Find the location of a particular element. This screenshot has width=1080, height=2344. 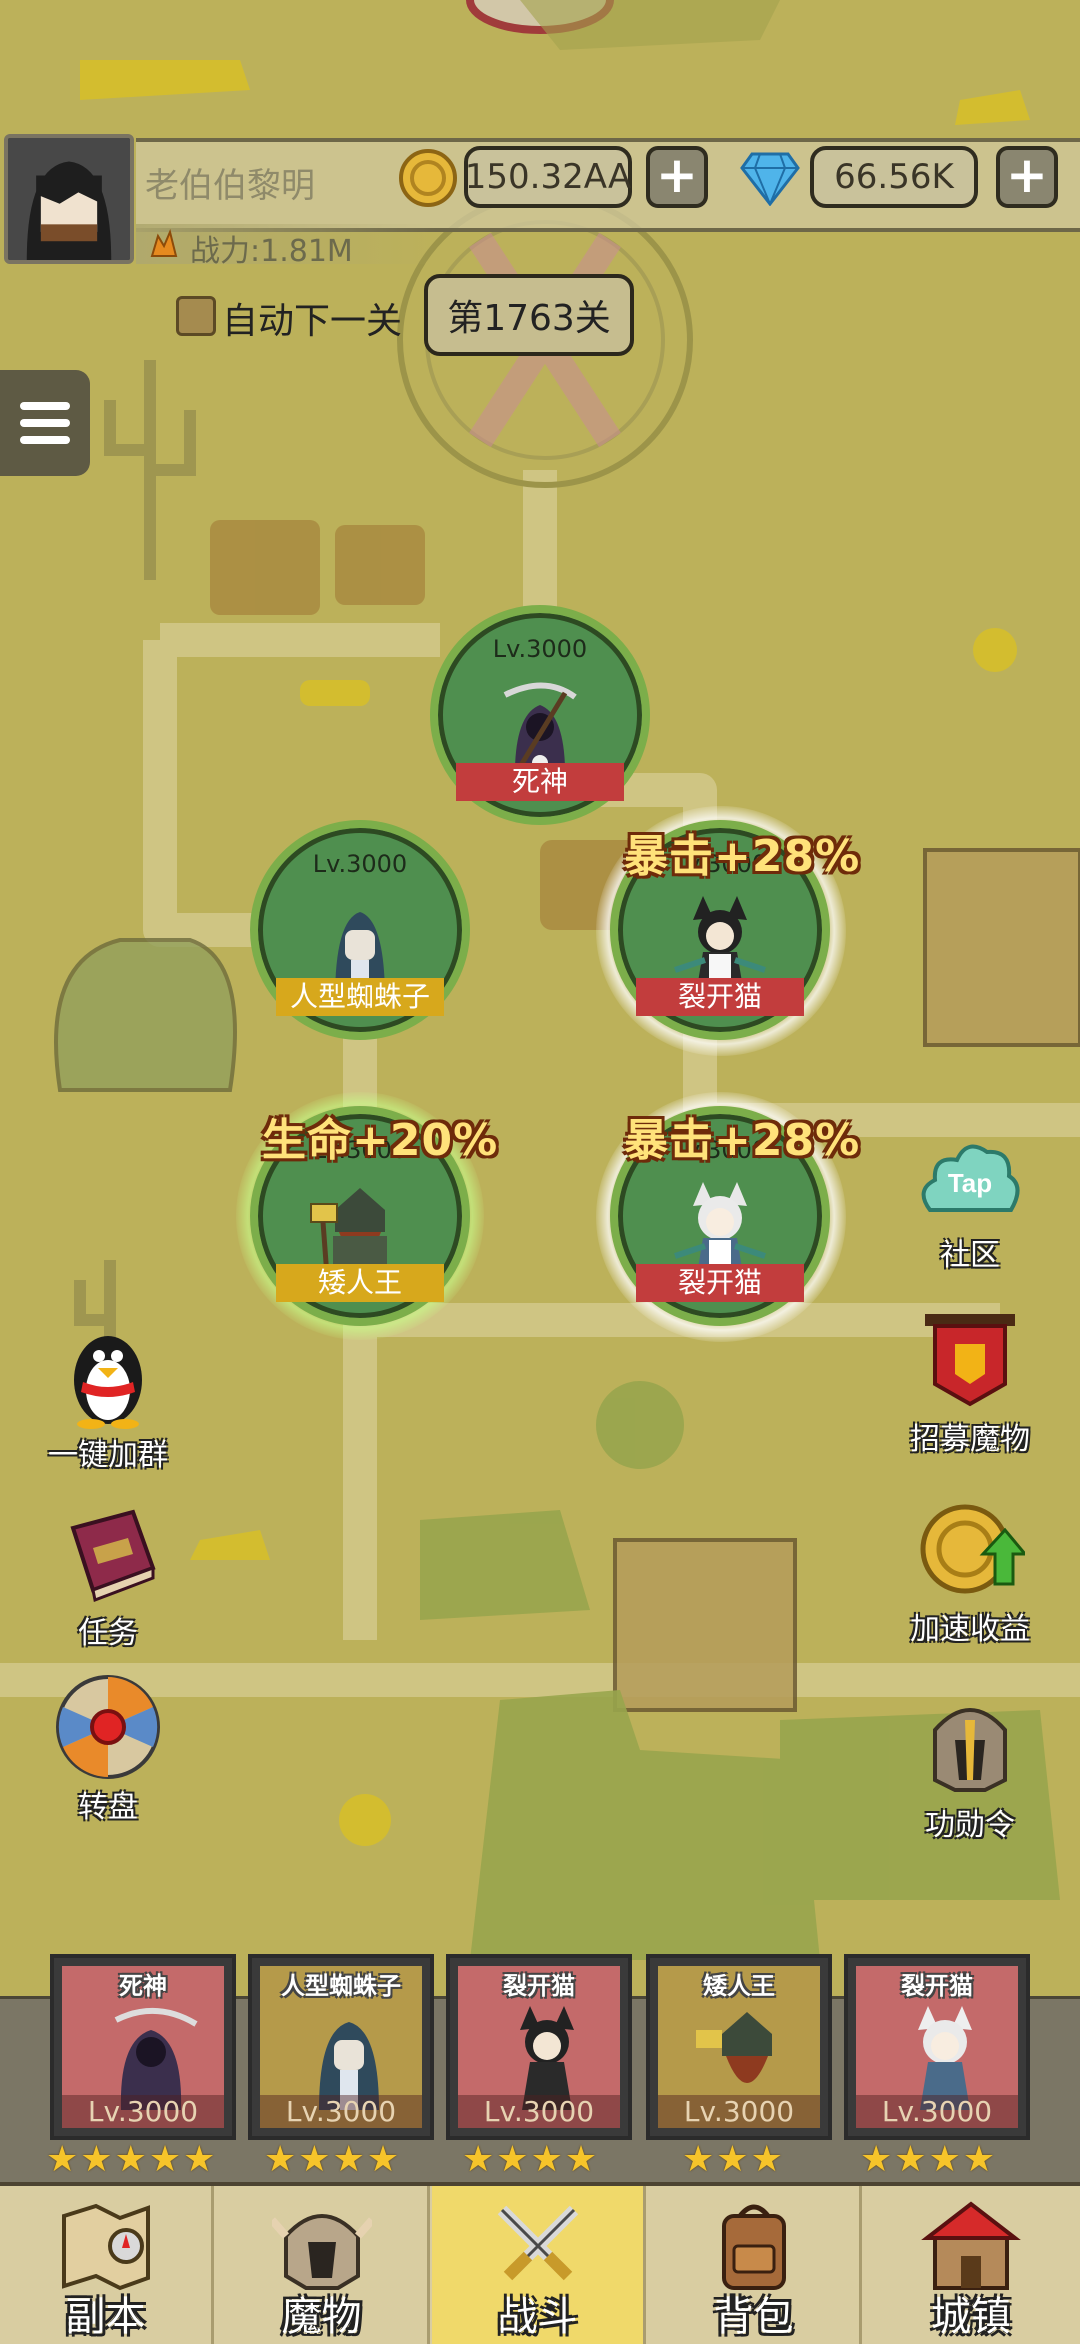

backpack-icon is located at coordinates (753, 2247).